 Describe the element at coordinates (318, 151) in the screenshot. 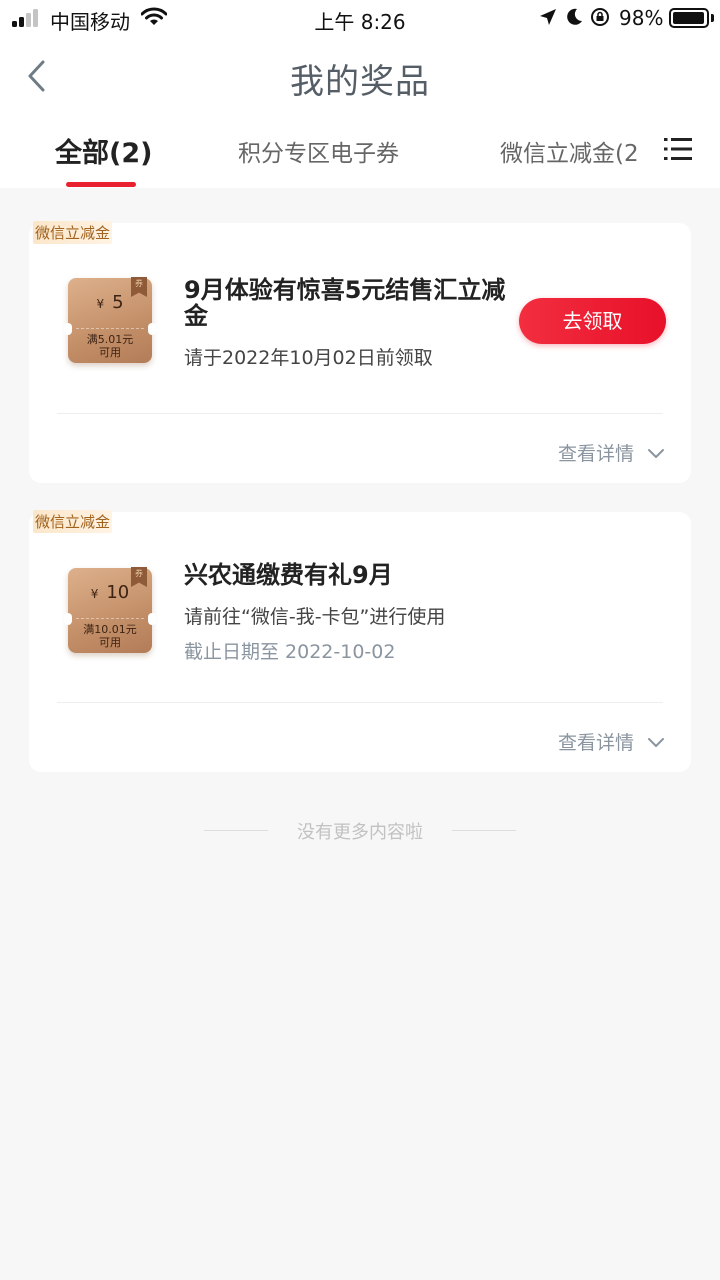

I see `tab-points-ecoupon: 积分专区电子券` at that location.